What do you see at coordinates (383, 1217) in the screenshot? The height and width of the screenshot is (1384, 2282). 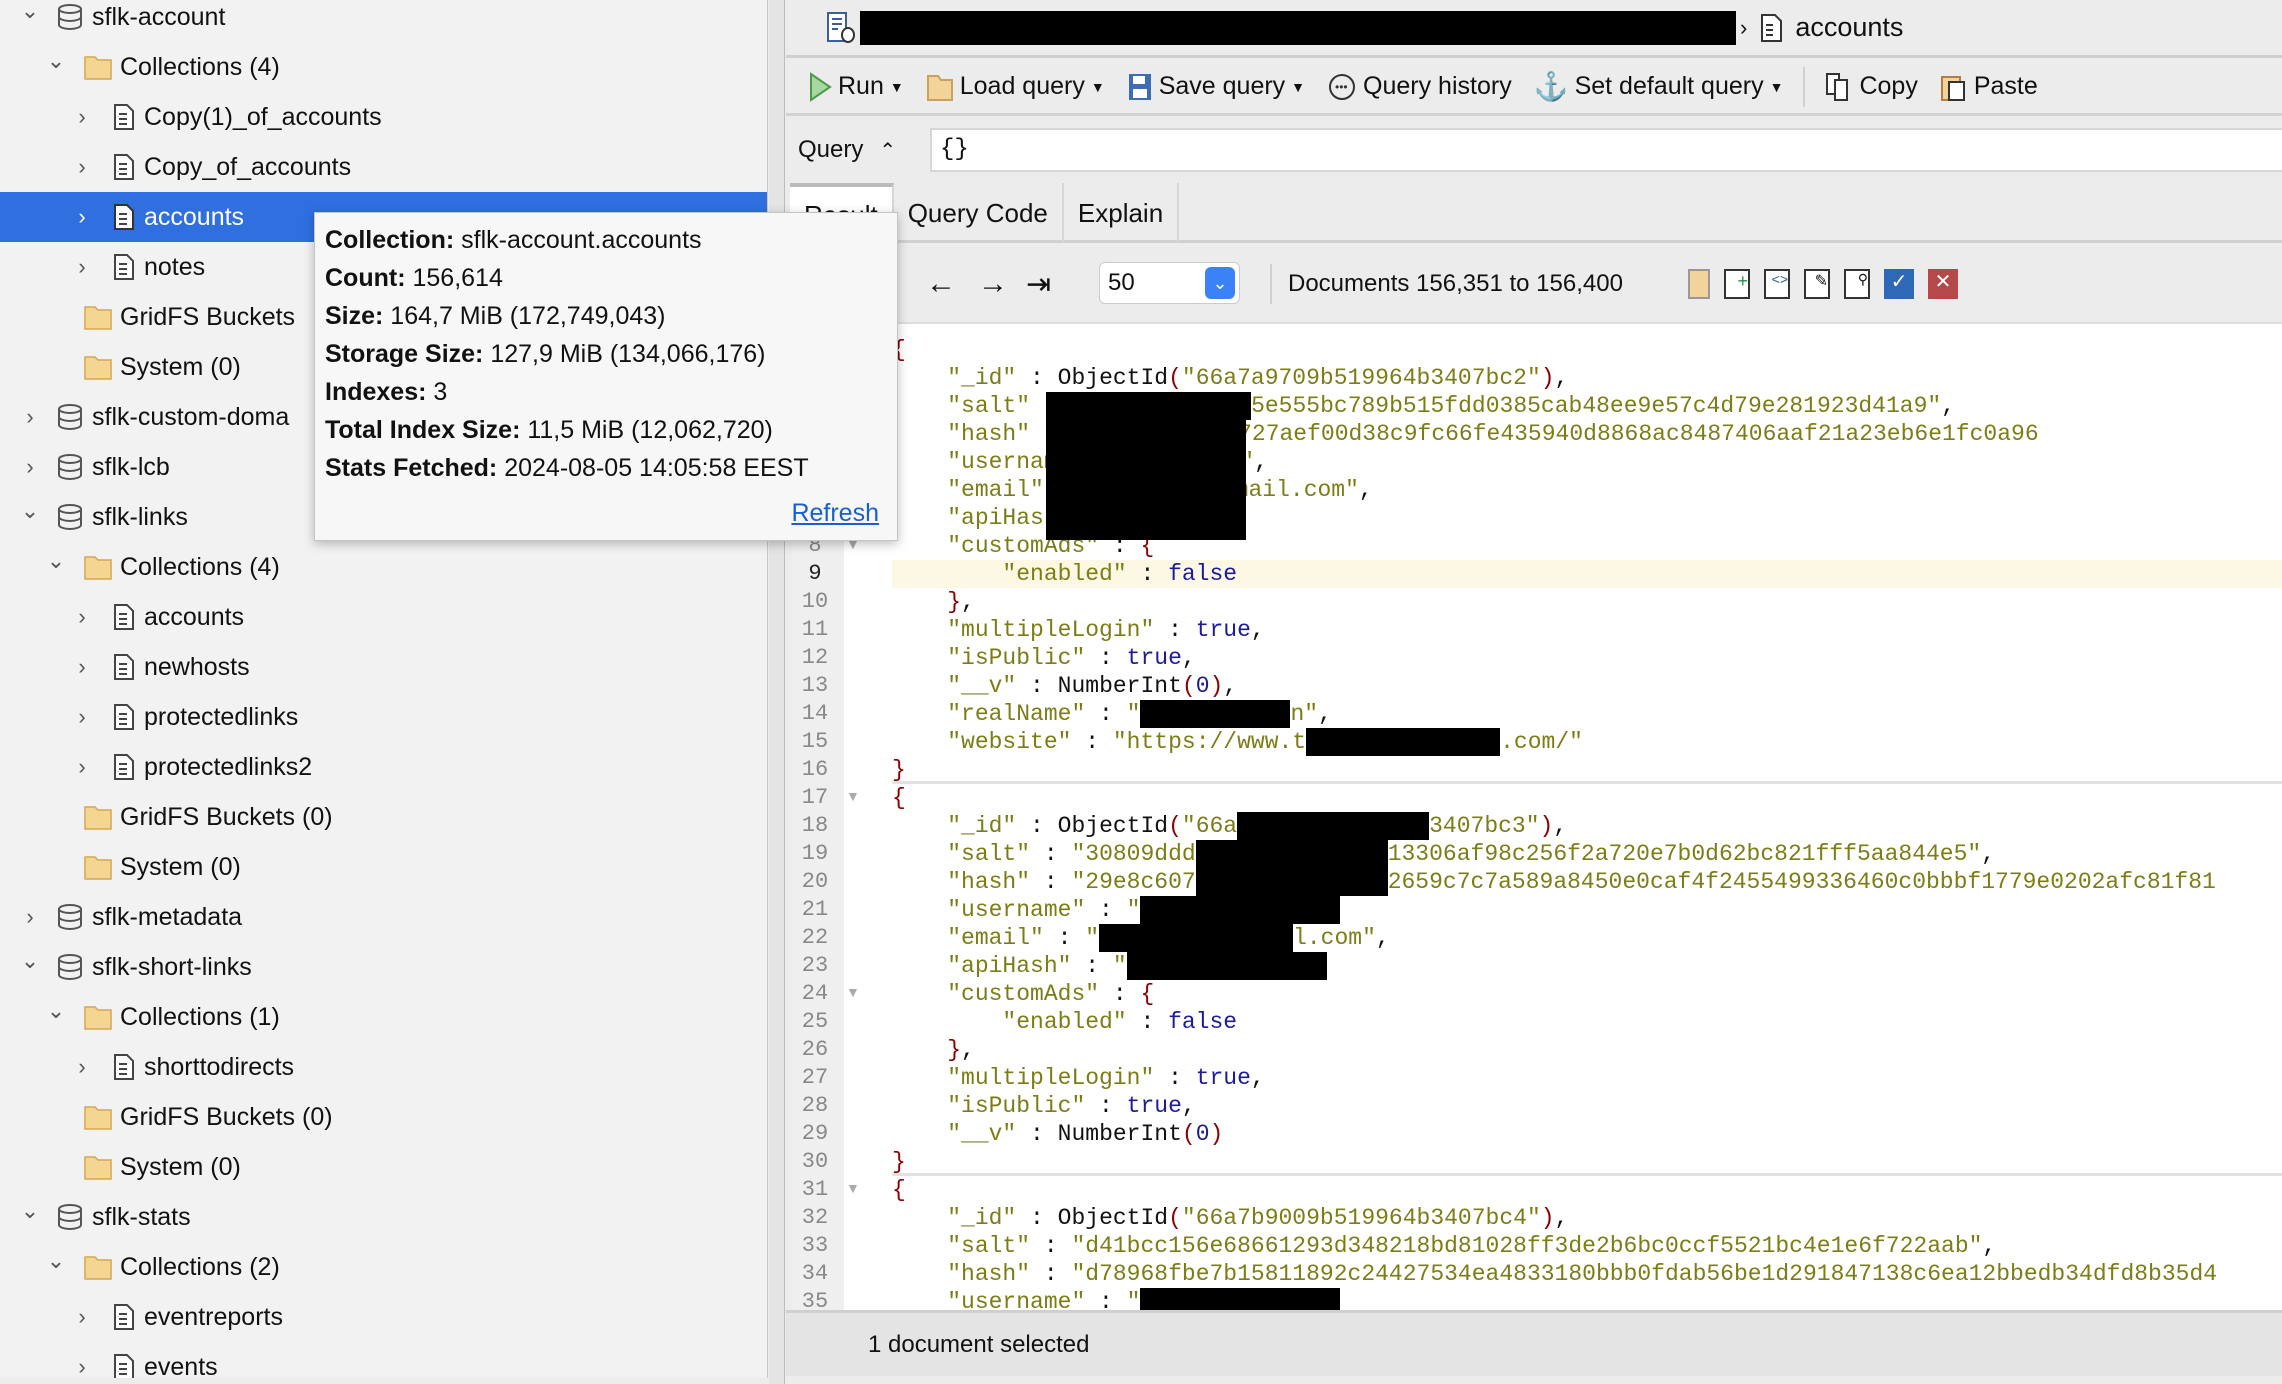 I see `tree-item: ⌄ sflk-stats` at bounding box center [383, 1217].